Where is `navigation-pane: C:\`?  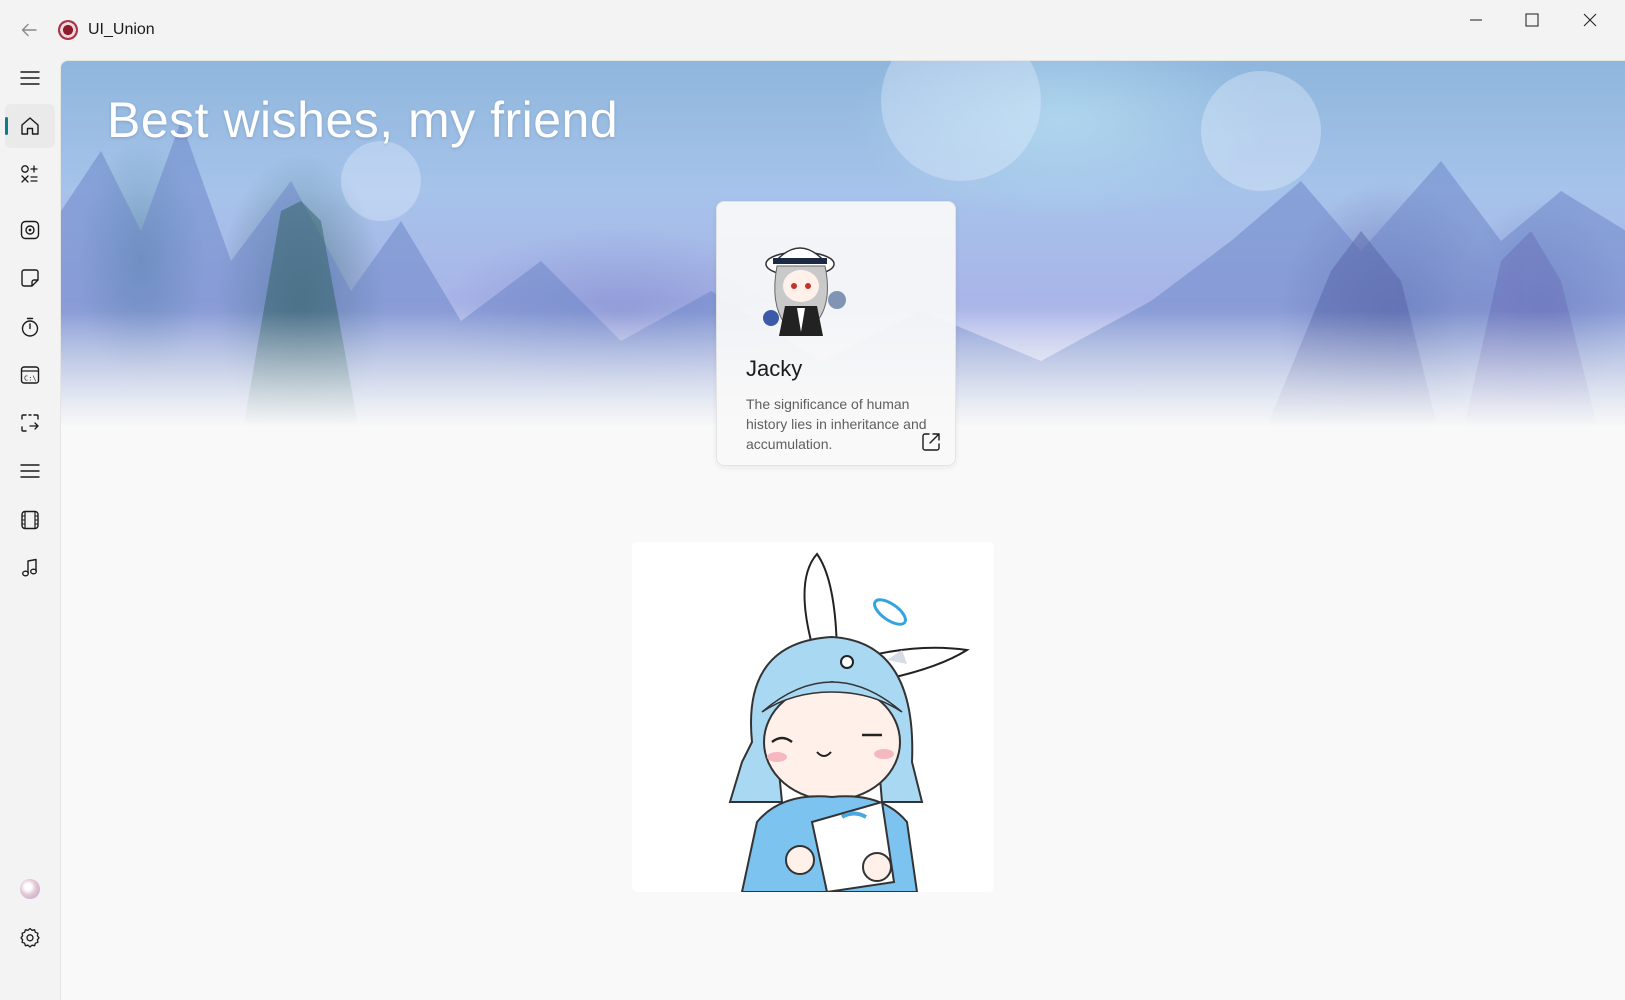
navigation-pane: C:\ is located at coordinates (30, 529).